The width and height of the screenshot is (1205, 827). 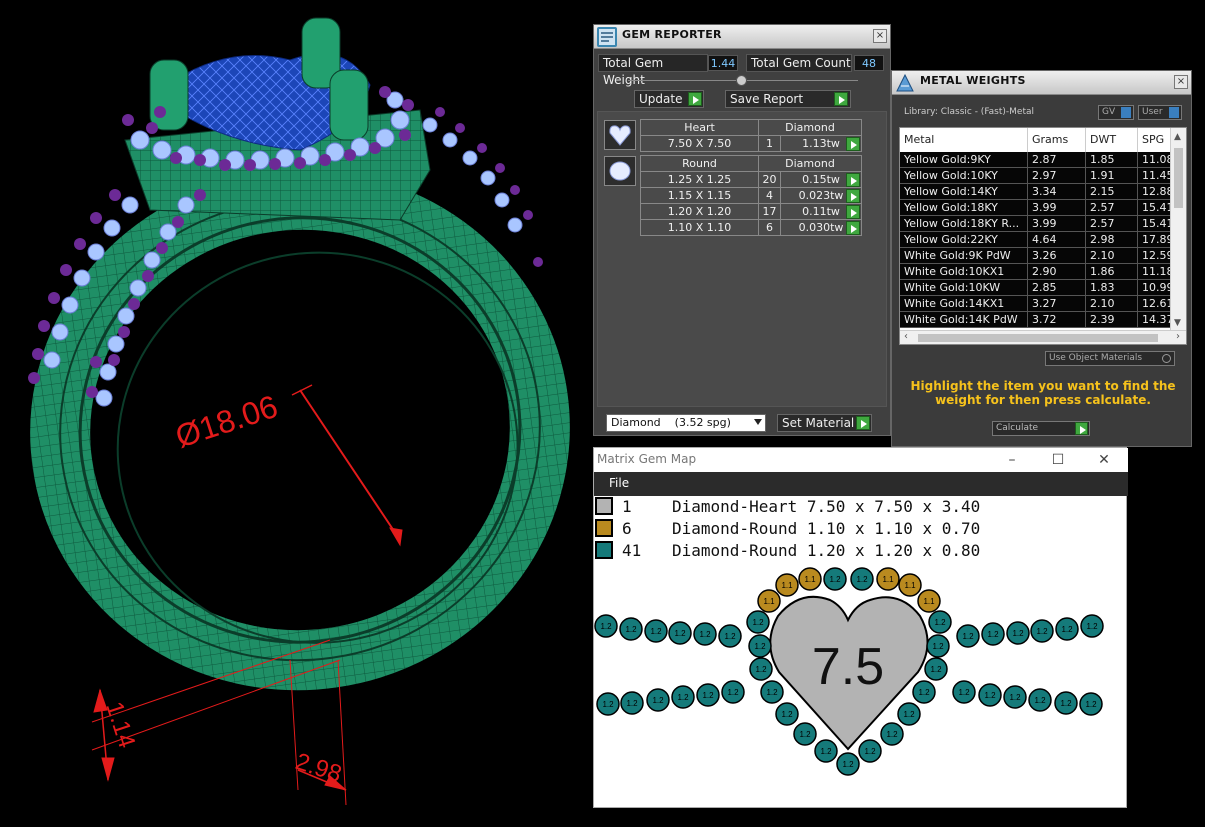 I want to click on column-header-grams: Grams, so click(x=1057, y=140).